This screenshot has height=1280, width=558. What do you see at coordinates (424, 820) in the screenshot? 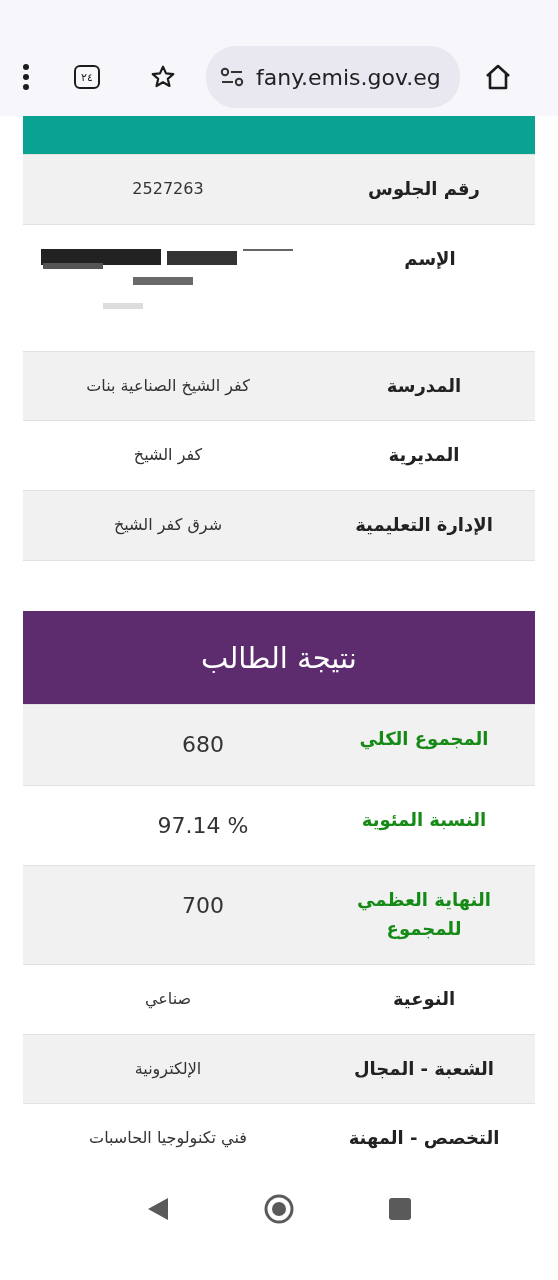
I see `row-label: النسبة المئوية` at bounding box center [424, 820].